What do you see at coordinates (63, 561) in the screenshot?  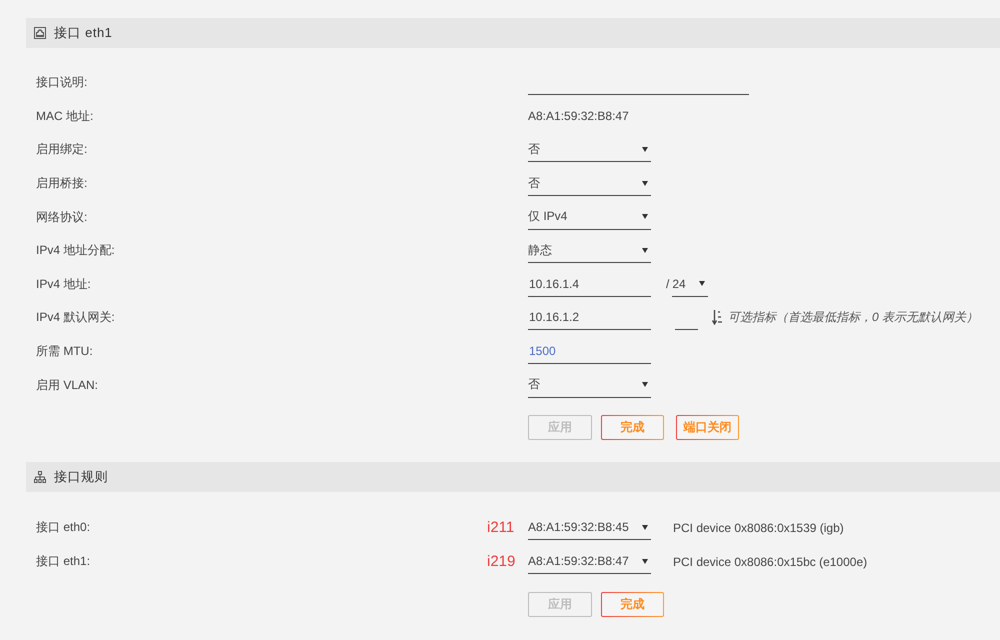 I see `interface-label: 接口 eth1:` at bounding box center [63, 561].